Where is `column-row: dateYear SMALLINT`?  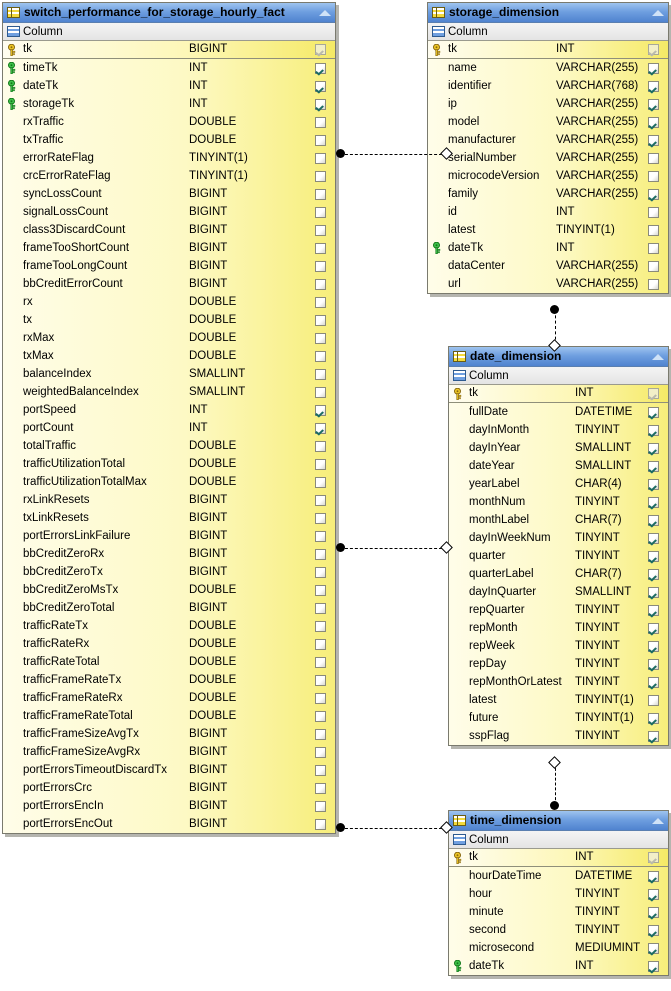 column-row: dateYear SMALLINT is located at coordinates (558, 466).